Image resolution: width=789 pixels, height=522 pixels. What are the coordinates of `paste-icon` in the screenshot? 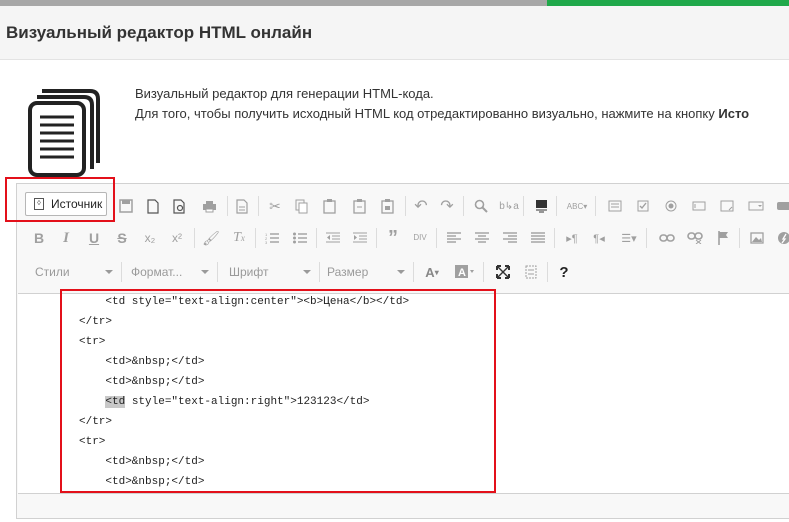 It's located at (329, 206).